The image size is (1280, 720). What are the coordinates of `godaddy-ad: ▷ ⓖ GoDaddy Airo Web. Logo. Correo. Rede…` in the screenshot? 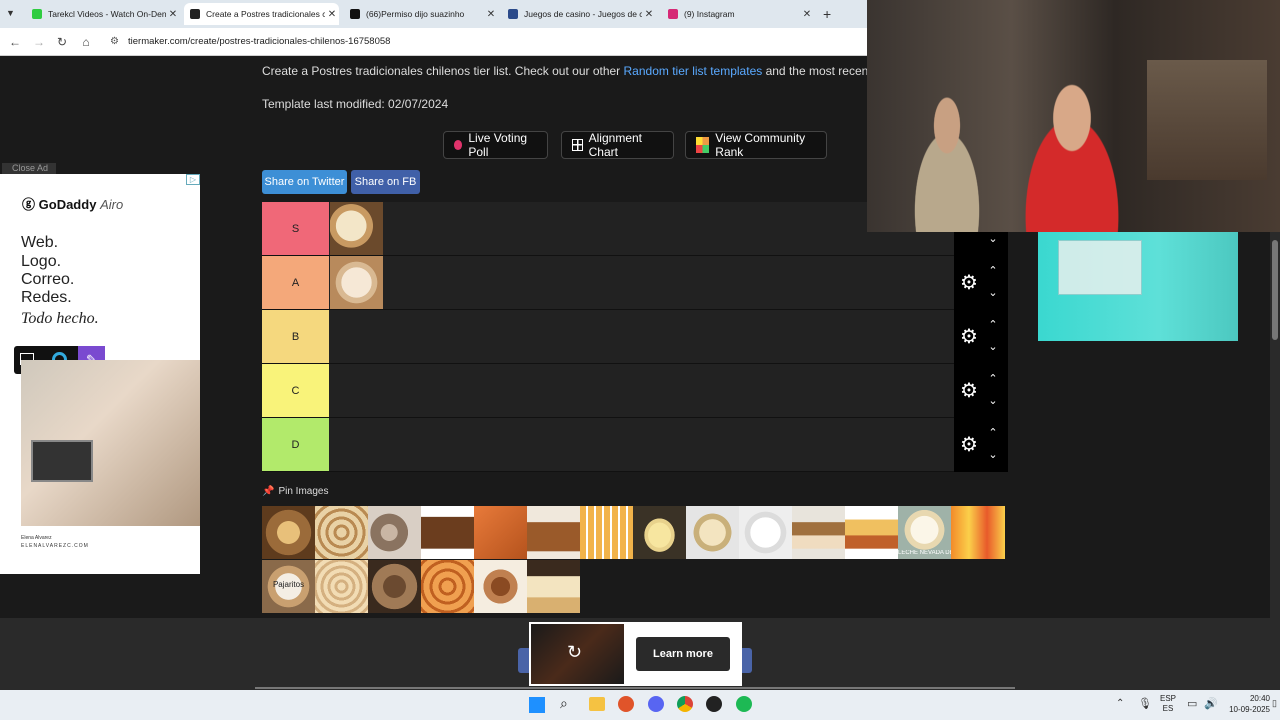 It's located at (100, 374).